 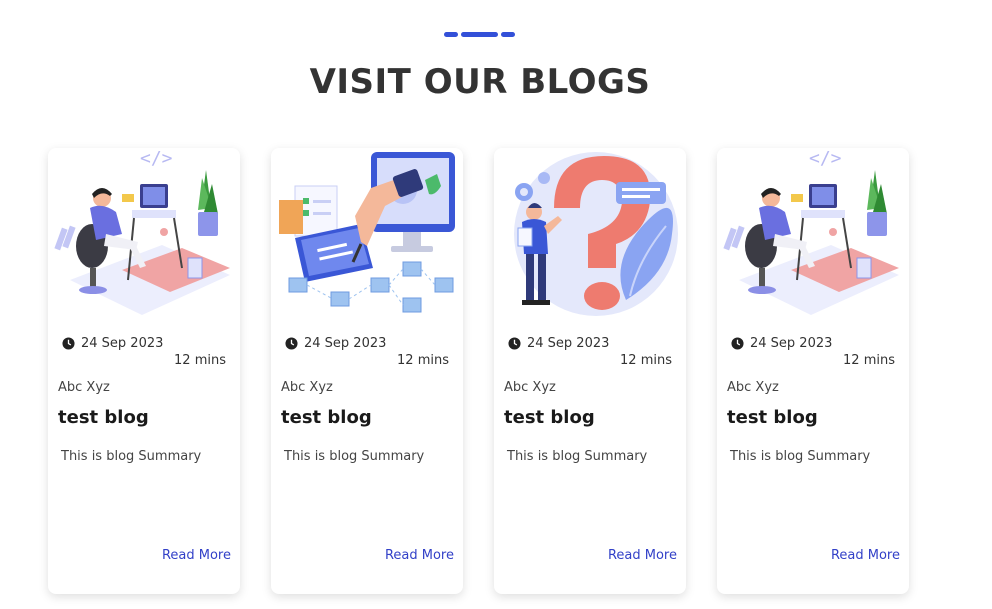 What do you see at coordinates (367, 232) in the screenshot?
I see `digital-signature-illustration` at bounding box center [367, 232].